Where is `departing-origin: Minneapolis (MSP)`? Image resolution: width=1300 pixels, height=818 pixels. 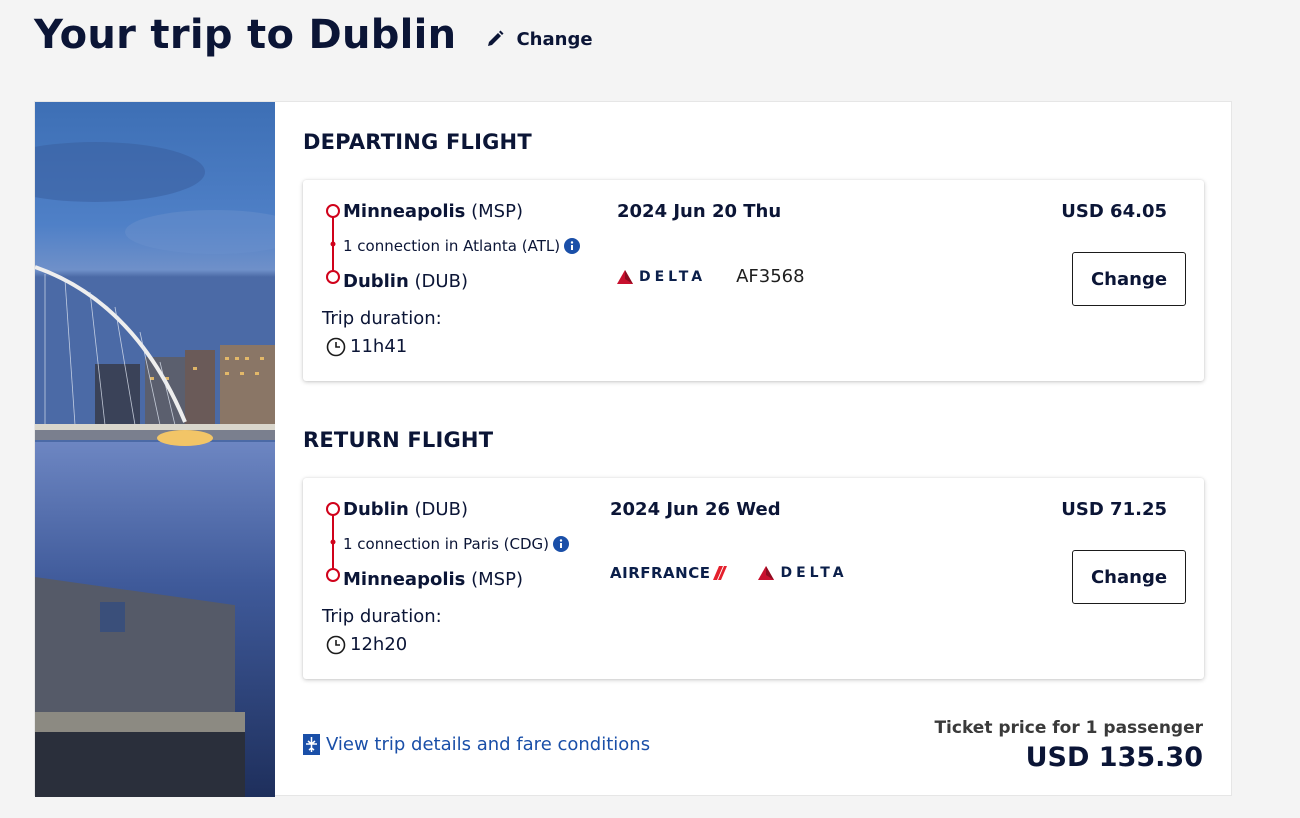 departing-origin: Minneapolis (MSP) is located at coordinates (433, 211).